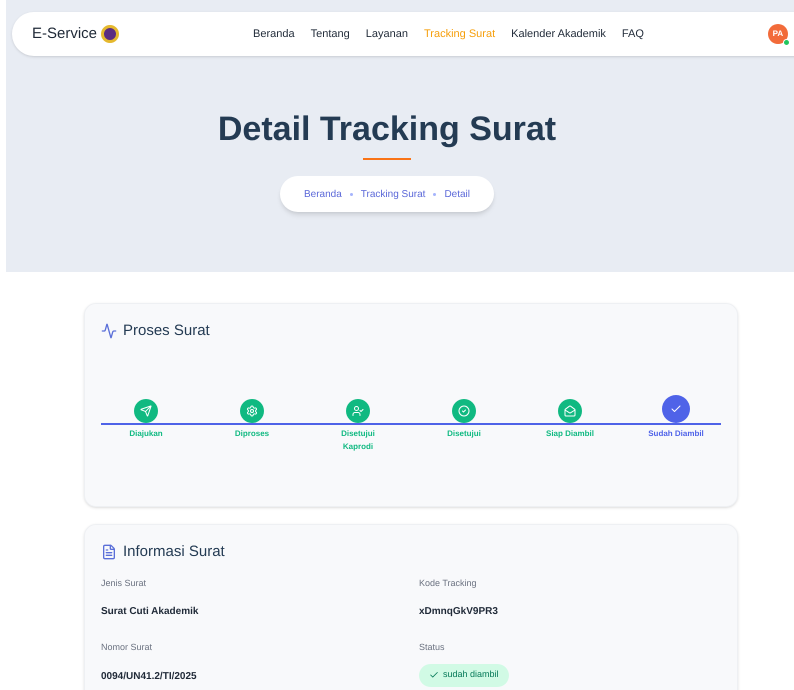 Image resolution: width=794 pixels, height=690 pixels. What do you see at coordinates (633, 34) in the screenshot?
I see `nav-link: FAQ` at bounding box center [633, 34].